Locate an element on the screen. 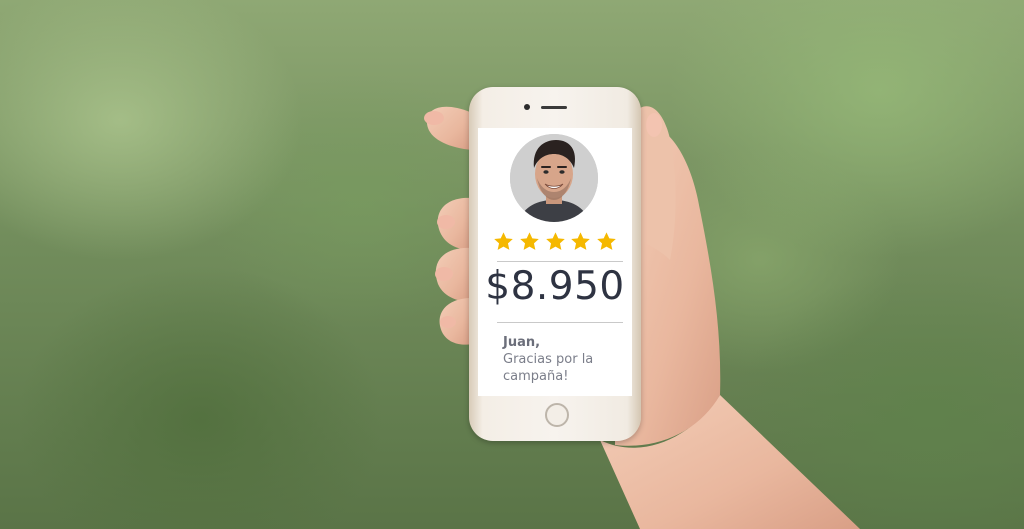  message-recipient-name: Juan, is located at coordinates (522, 342).